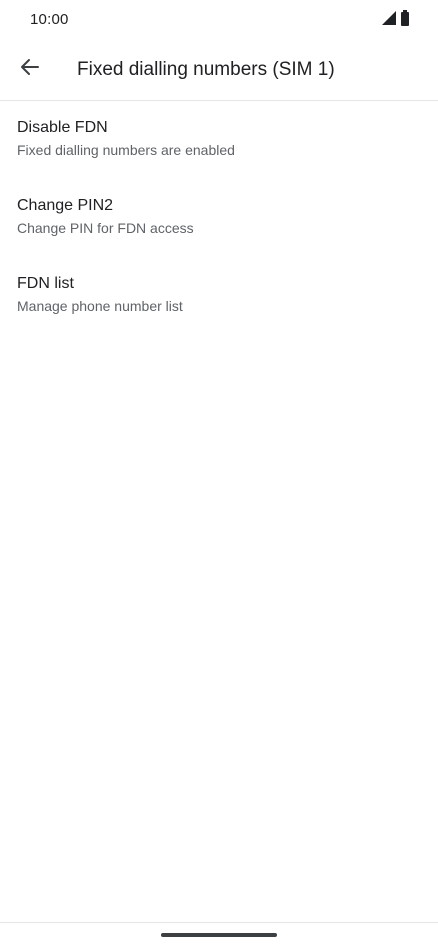 The image size is (438, 949). Describe the element at coordinates (45, 283) in the screenshot. I see `pref-title: FDN list` at that location.